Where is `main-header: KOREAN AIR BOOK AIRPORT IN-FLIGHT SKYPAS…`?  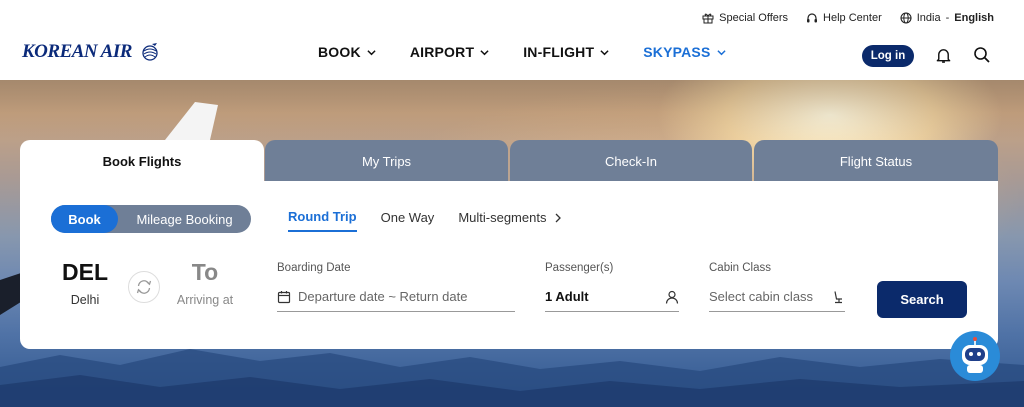 main-header: KOREAN AIR BOOK AIRPORT IN-FLIGHT SKYPAS… is located at coordinates (512, 54).